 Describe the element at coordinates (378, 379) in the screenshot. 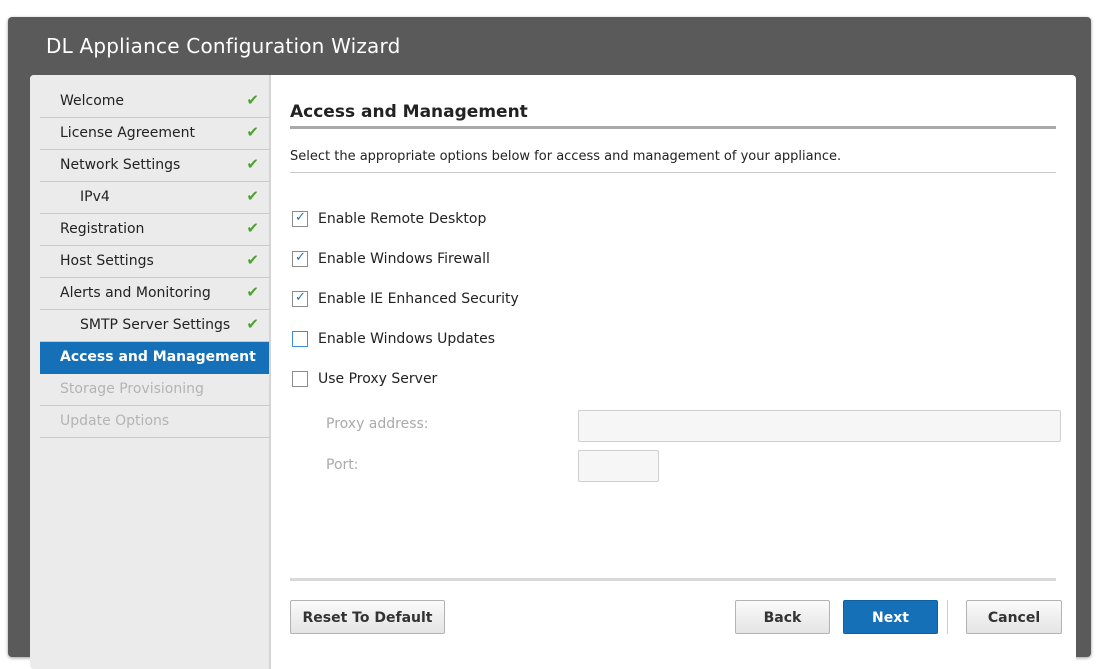

I see `option-label: Use Proxy Server` at that location.